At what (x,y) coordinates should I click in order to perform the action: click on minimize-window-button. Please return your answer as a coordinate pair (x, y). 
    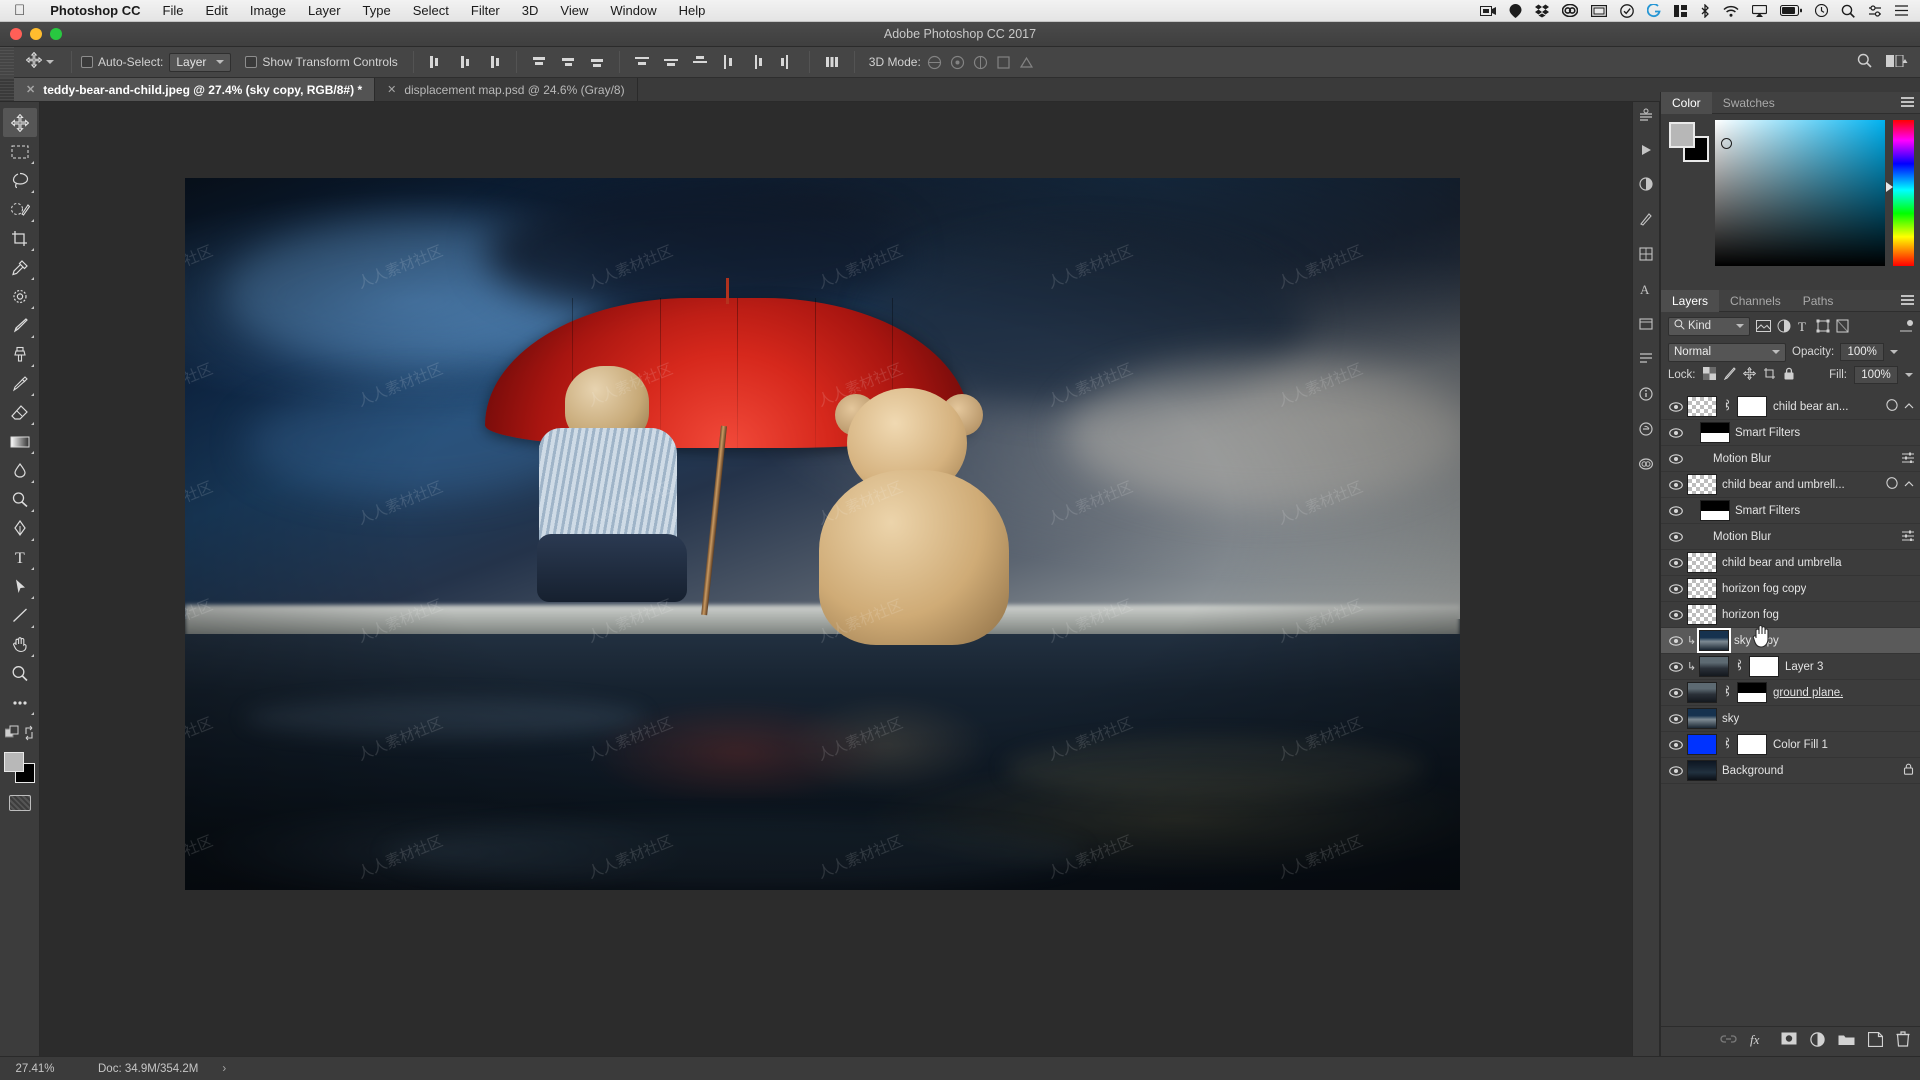
    Looking at the image, I should click on (36, 34).